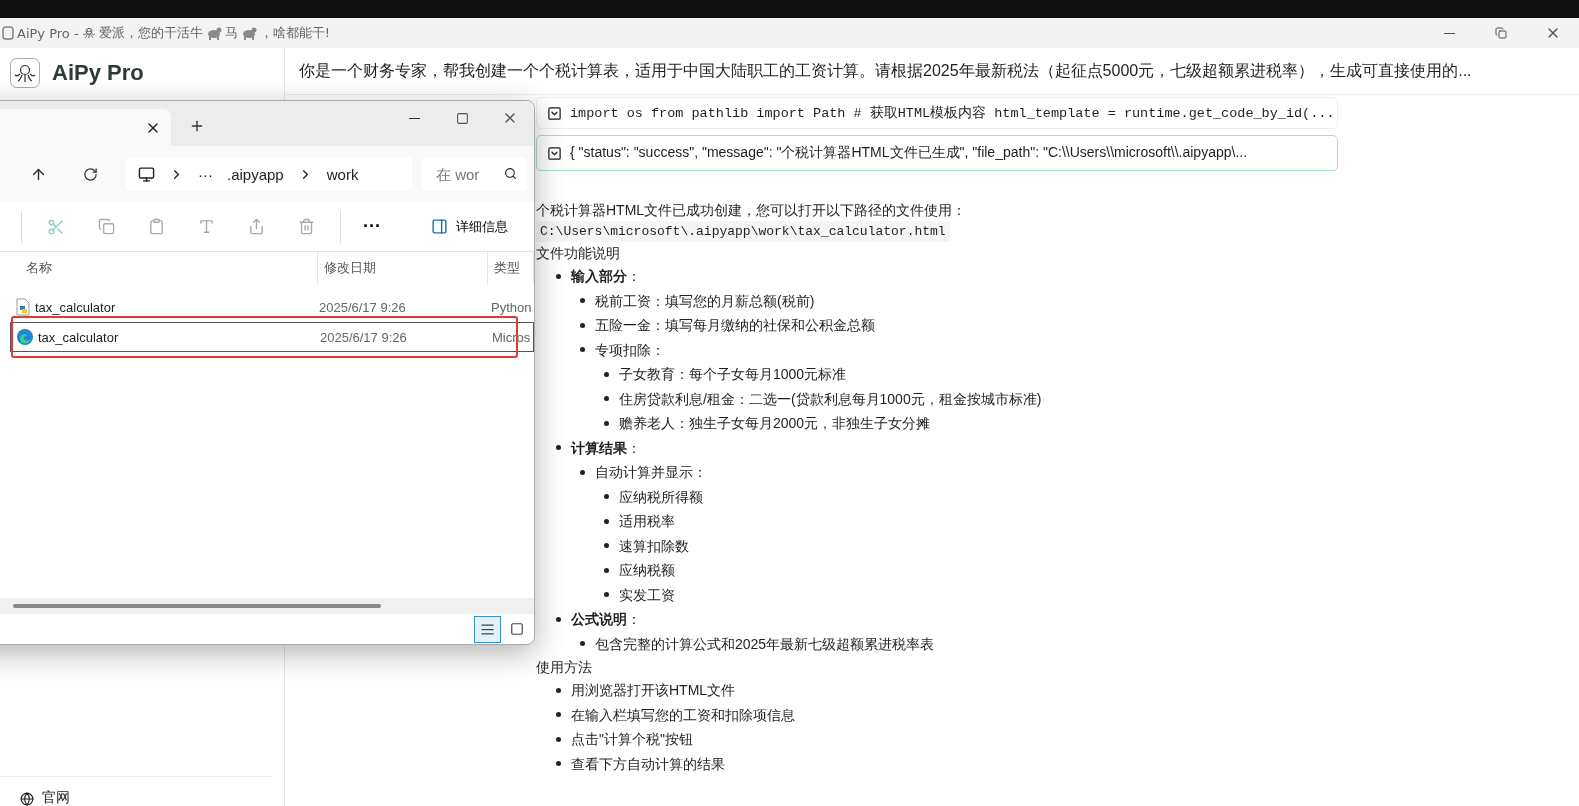  What do you see at coordinates (25, 337) in the screenshot?
I see `edge-file-icon` at bounding box center [25, 337].